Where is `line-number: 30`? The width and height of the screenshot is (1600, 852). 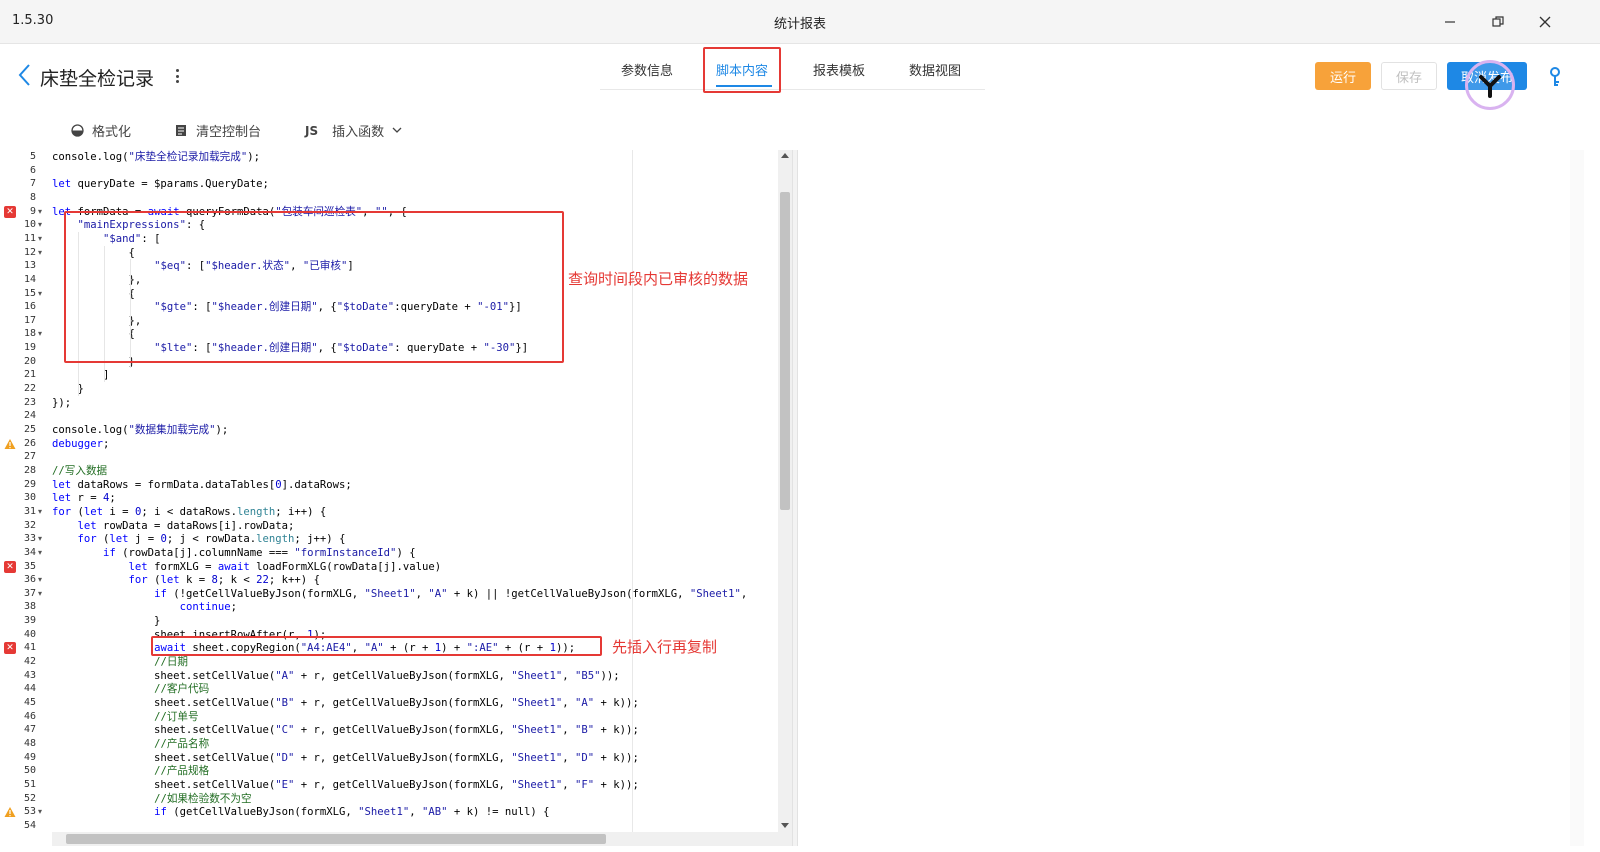 line-number: 30 is located at coordinates (21, 498).